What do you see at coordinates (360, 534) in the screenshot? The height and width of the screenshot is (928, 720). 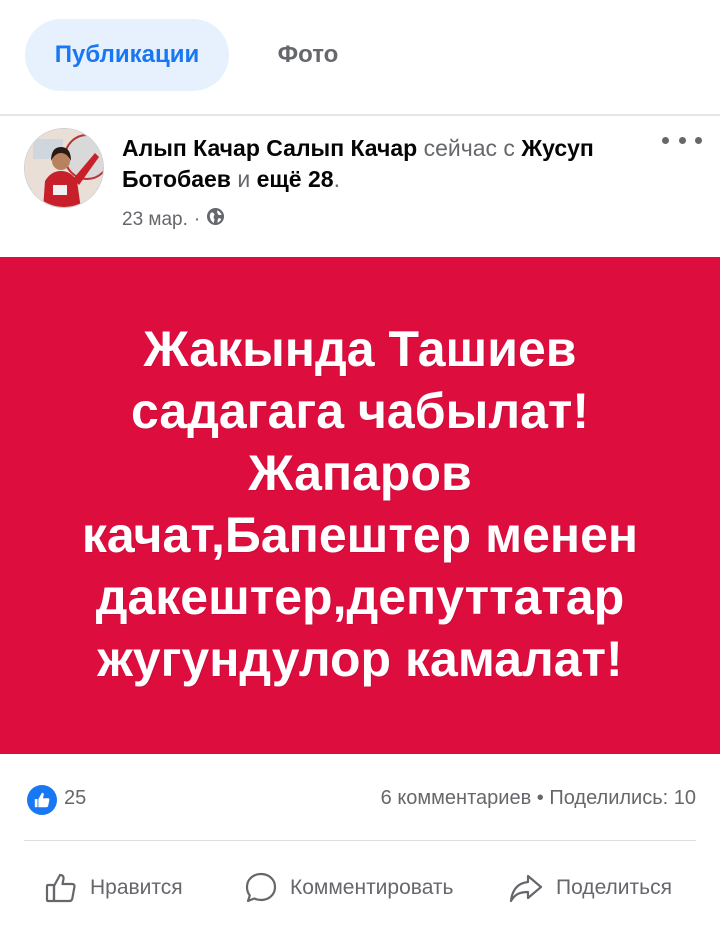 I see `banner-line: качат,Бапештер менен` at bounding box center [360, 534].